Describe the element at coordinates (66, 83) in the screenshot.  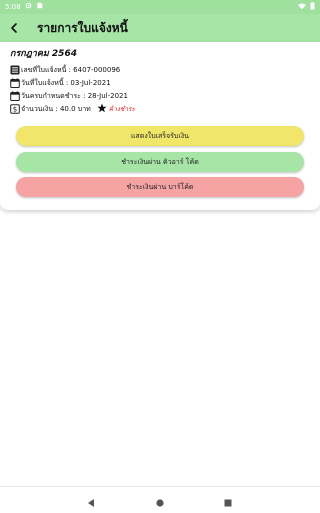
I see `invoice-date: วันที่ใบแจ้งหนี้ : 03-Jul-2021` at that location.